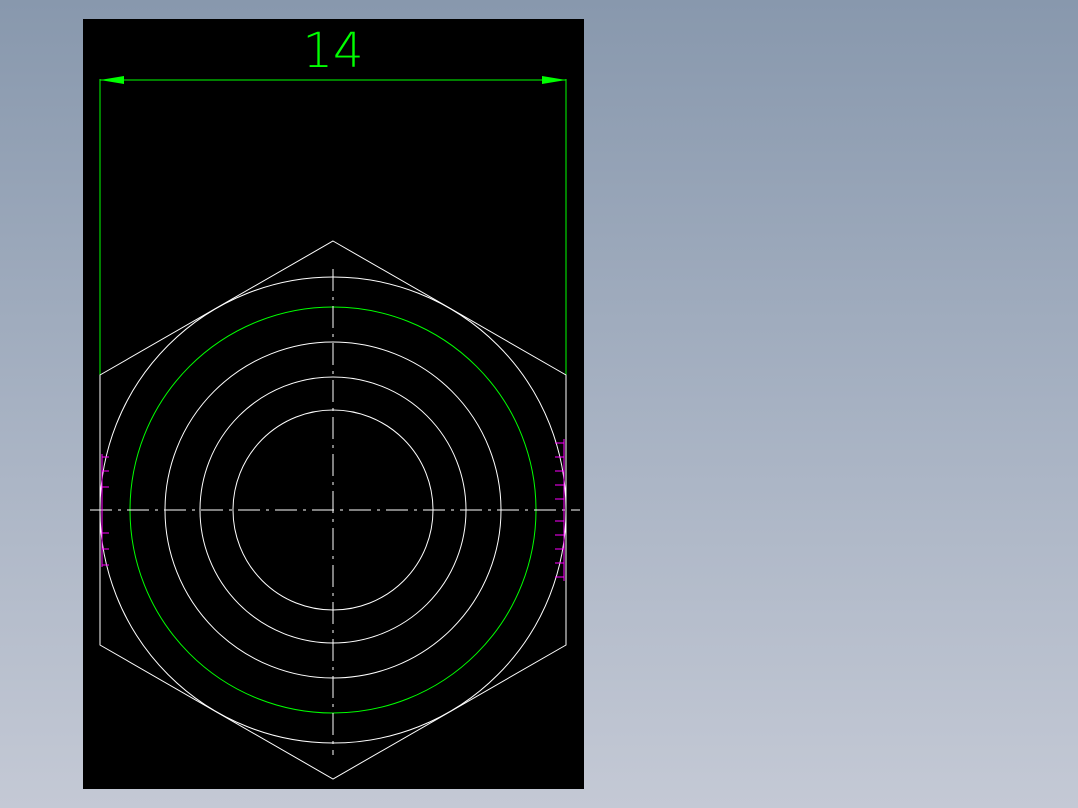 This screenshot has width=1078, height=808. Describe the element at coordinates (554, 80) in the screenshot. I see `dimension-arrow-right-icon` at that location.